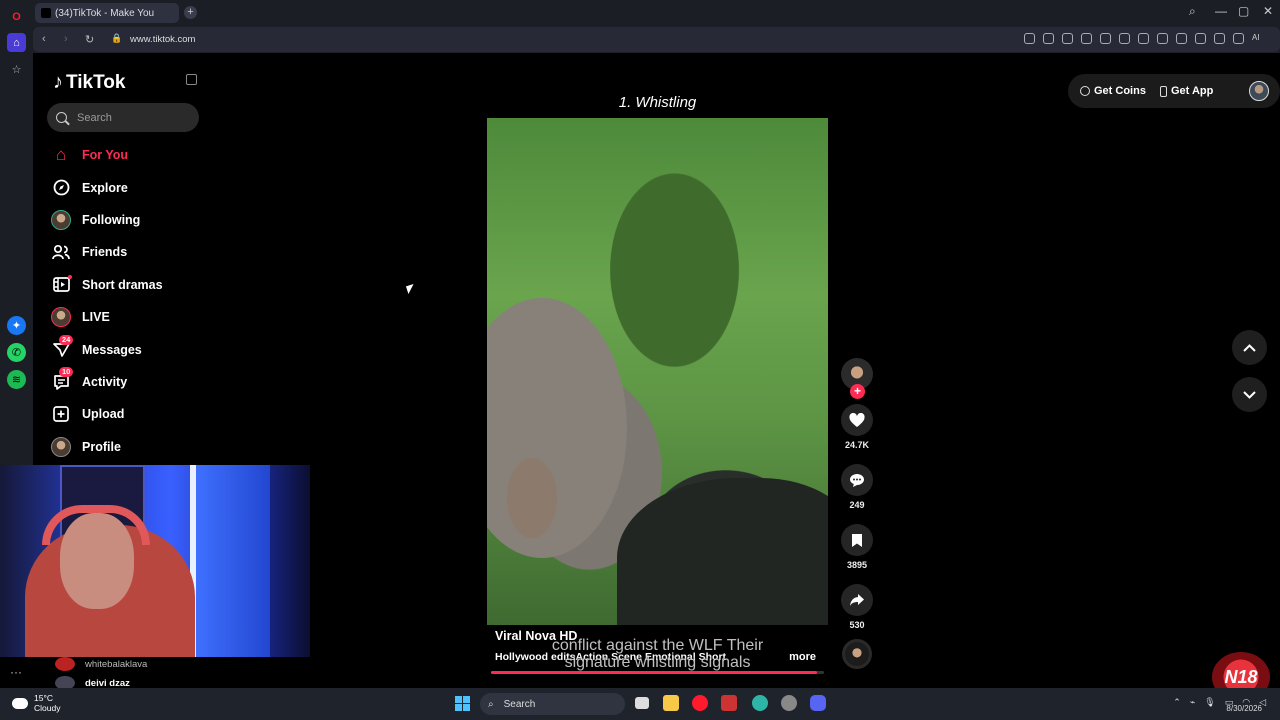  I want to click on sidebar-item-upload: Upload, so click(131, 414).